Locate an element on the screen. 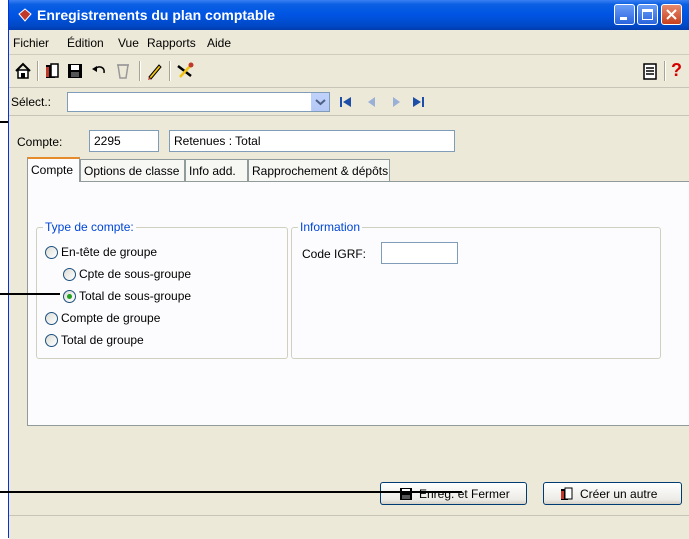 This screenshot has height=539, width=689. tab-info-add: Info add. is located at coordinates (216, 170).